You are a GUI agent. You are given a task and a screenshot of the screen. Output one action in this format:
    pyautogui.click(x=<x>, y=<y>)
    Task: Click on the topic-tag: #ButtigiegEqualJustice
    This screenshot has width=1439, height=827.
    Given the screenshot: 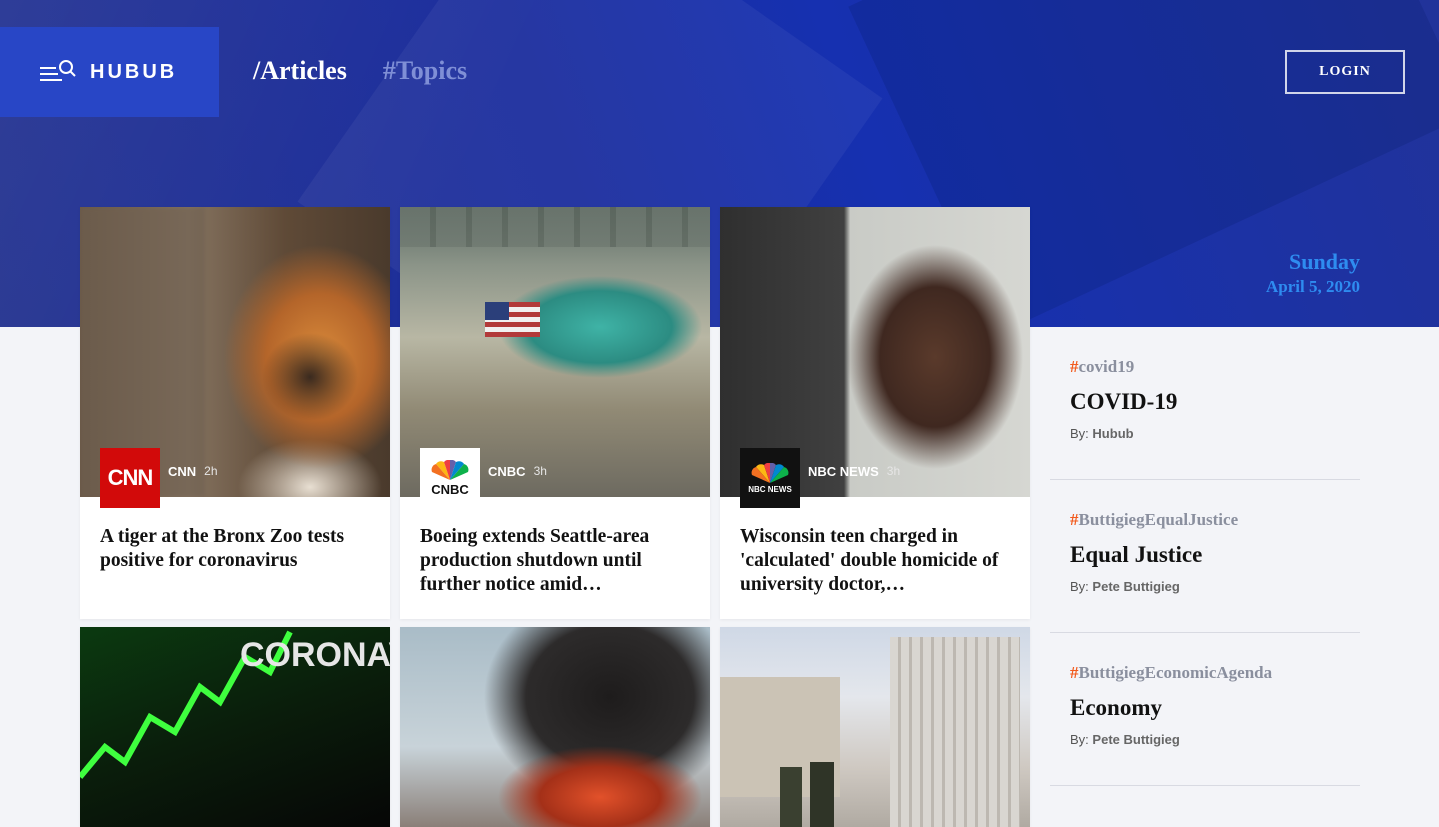 What is the action you would take?
    pyautogui.click(x=1154, y=520)
    